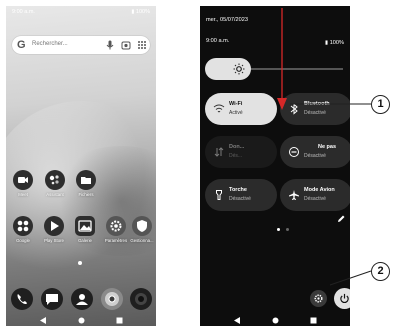 Image resolution: width=398 pixels, height=330 pixels. What do you see at coordinates (282, 104) in the screenshot?
I see `red-arrow-head` at bounding box center [282, 104].